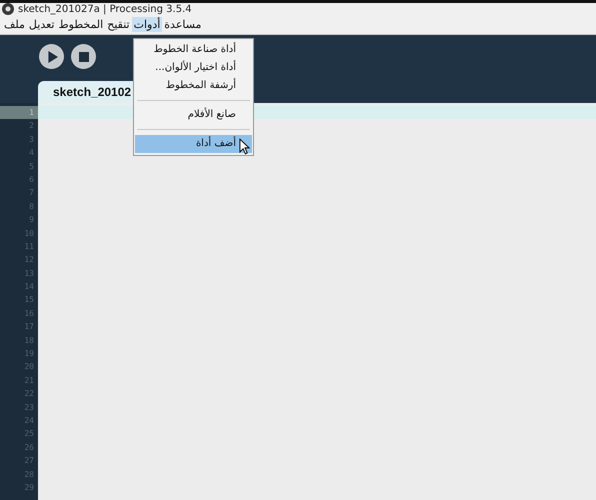 This screenshot has height=500, width=596. Describe the element at coordinates (29, 367) in the screenshot. I see `line-number: 20` at that location.